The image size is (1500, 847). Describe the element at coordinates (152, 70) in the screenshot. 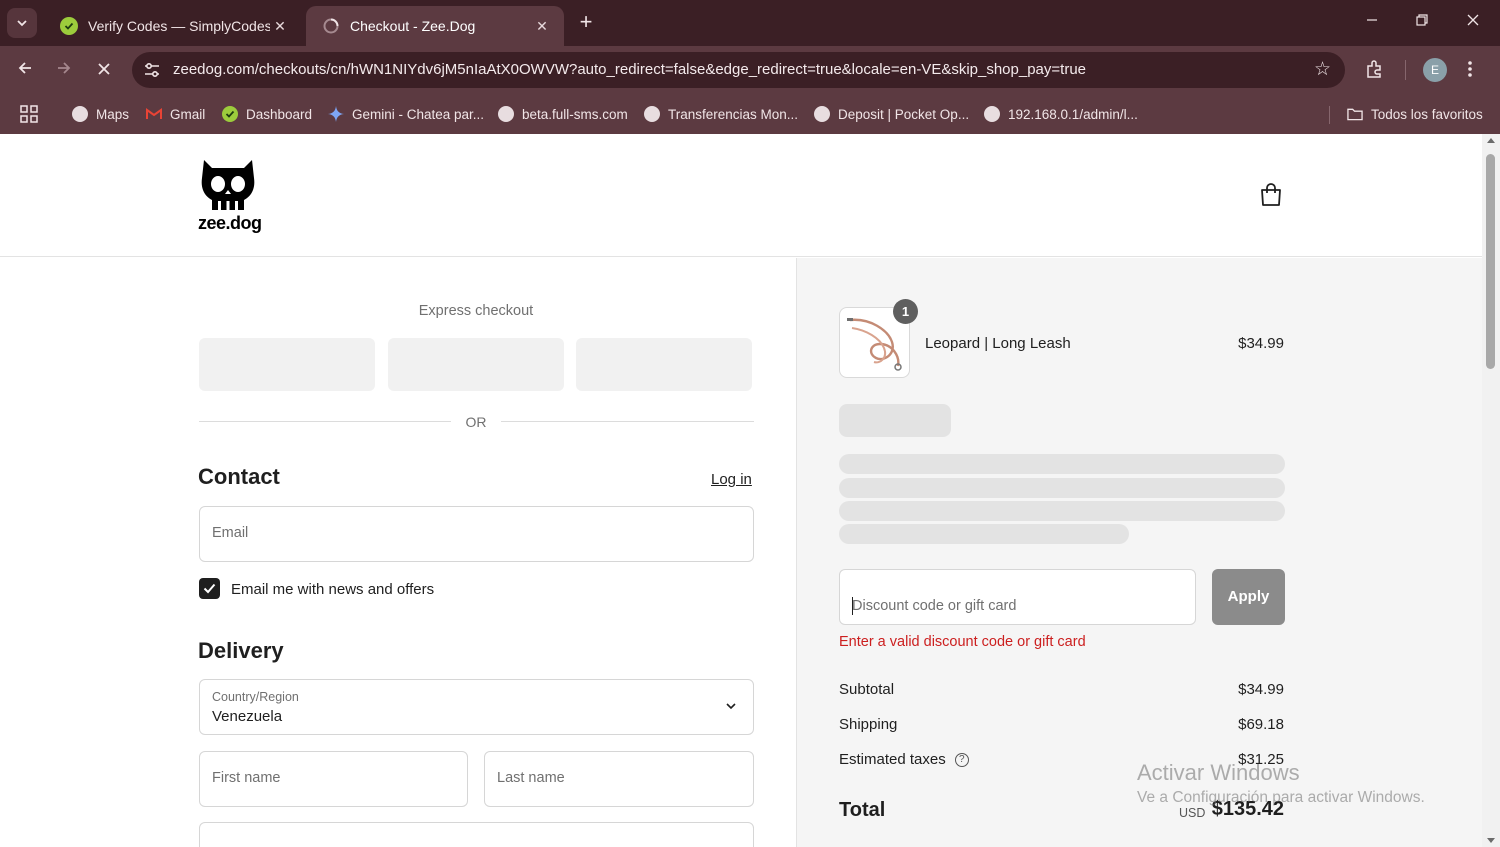

I see `site-settings-icon` at that location.